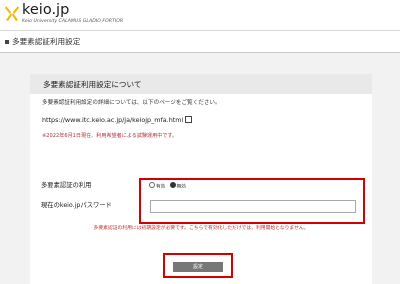 The height and width of the screenshot is (284, 400). What do you see at coordinates (45, 10) in the screenshot?
I see `logo-title: keio.jp` at bounding box center [45, 10].